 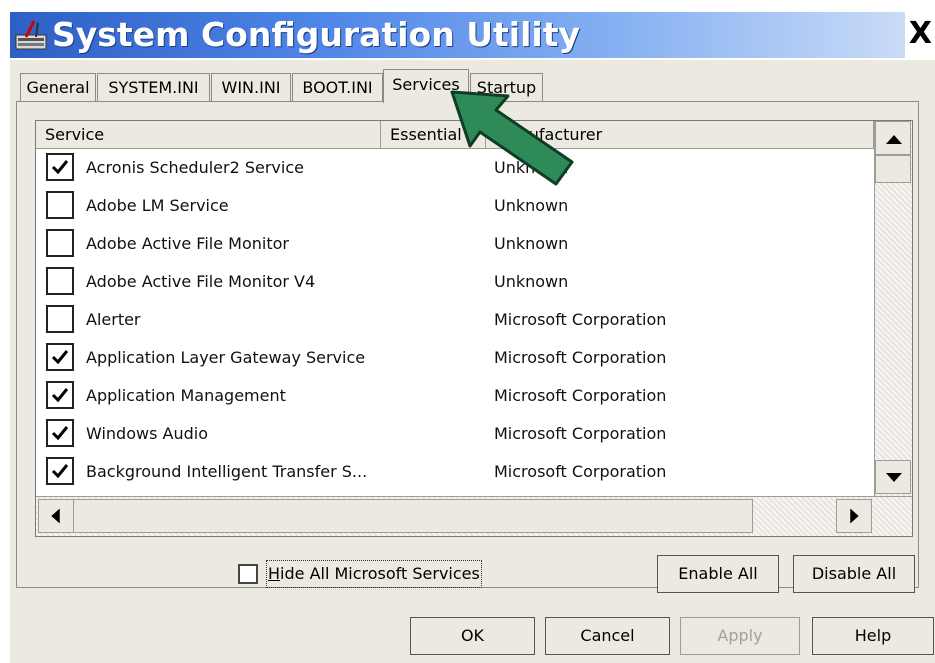 What do you see at coordinates (316, 34) in the screenshot?
I see `window-title: System Configuration Utility` at bounding box center [316, 34].